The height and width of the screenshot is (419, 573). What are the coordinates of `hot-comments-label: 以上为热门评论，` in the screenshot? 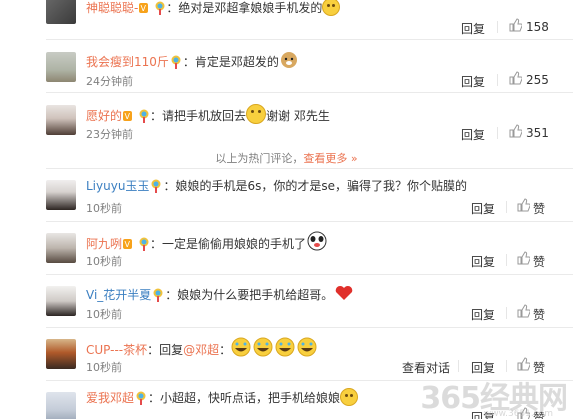 It's located at (259, 158).